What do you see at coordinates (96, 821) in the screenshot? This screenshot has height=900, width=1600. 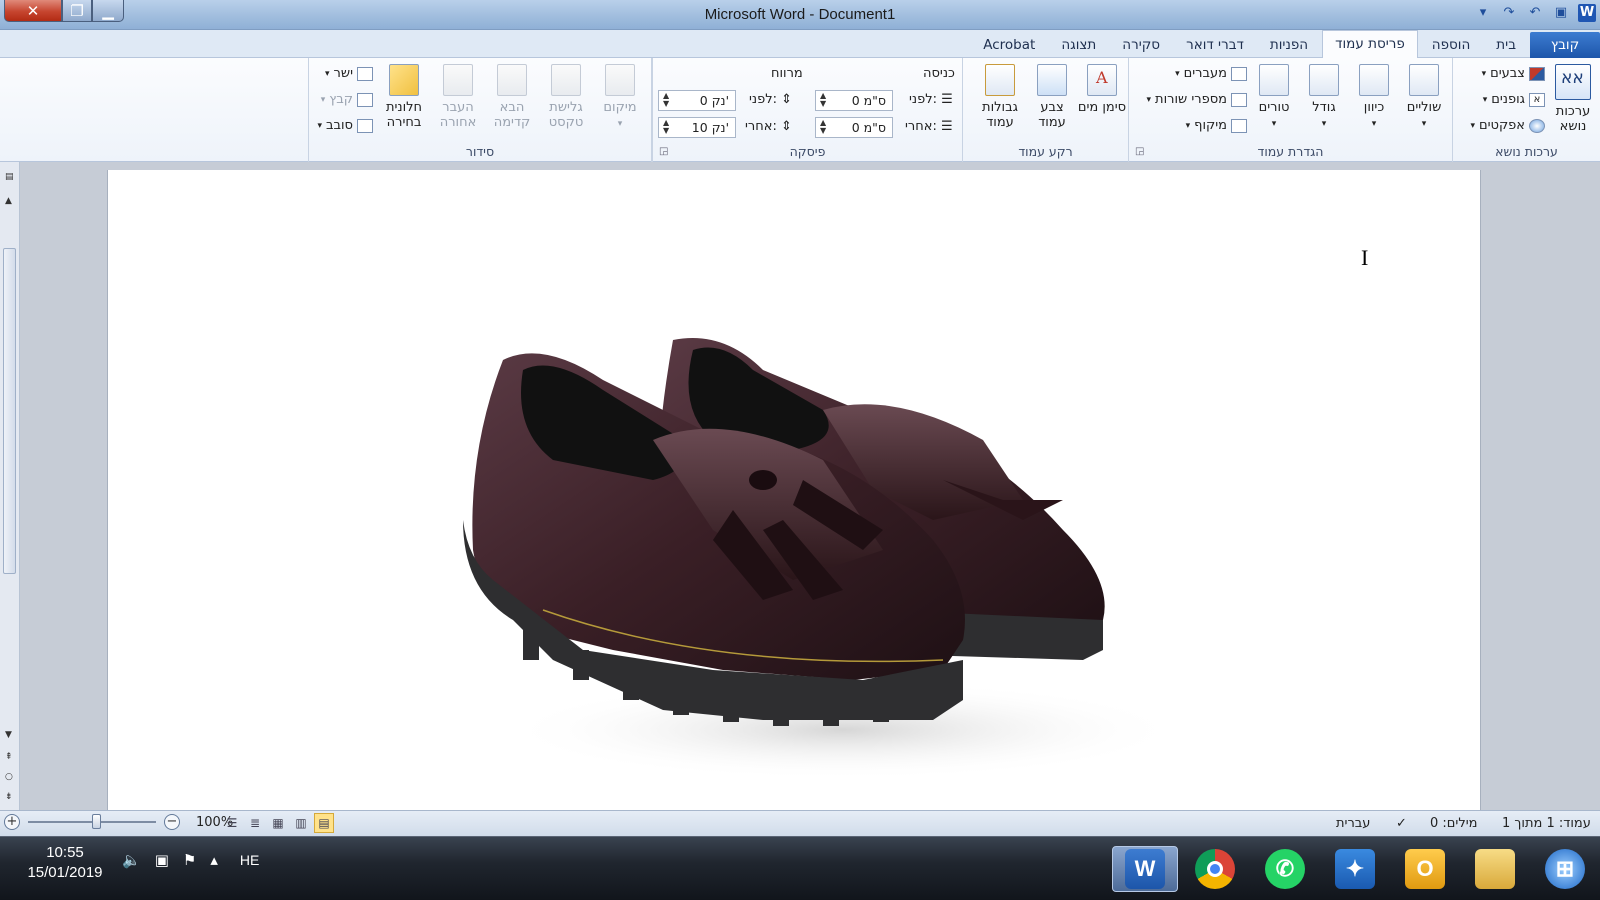 I see `zoom-slider-thumb` at bounding box center [96, 821].